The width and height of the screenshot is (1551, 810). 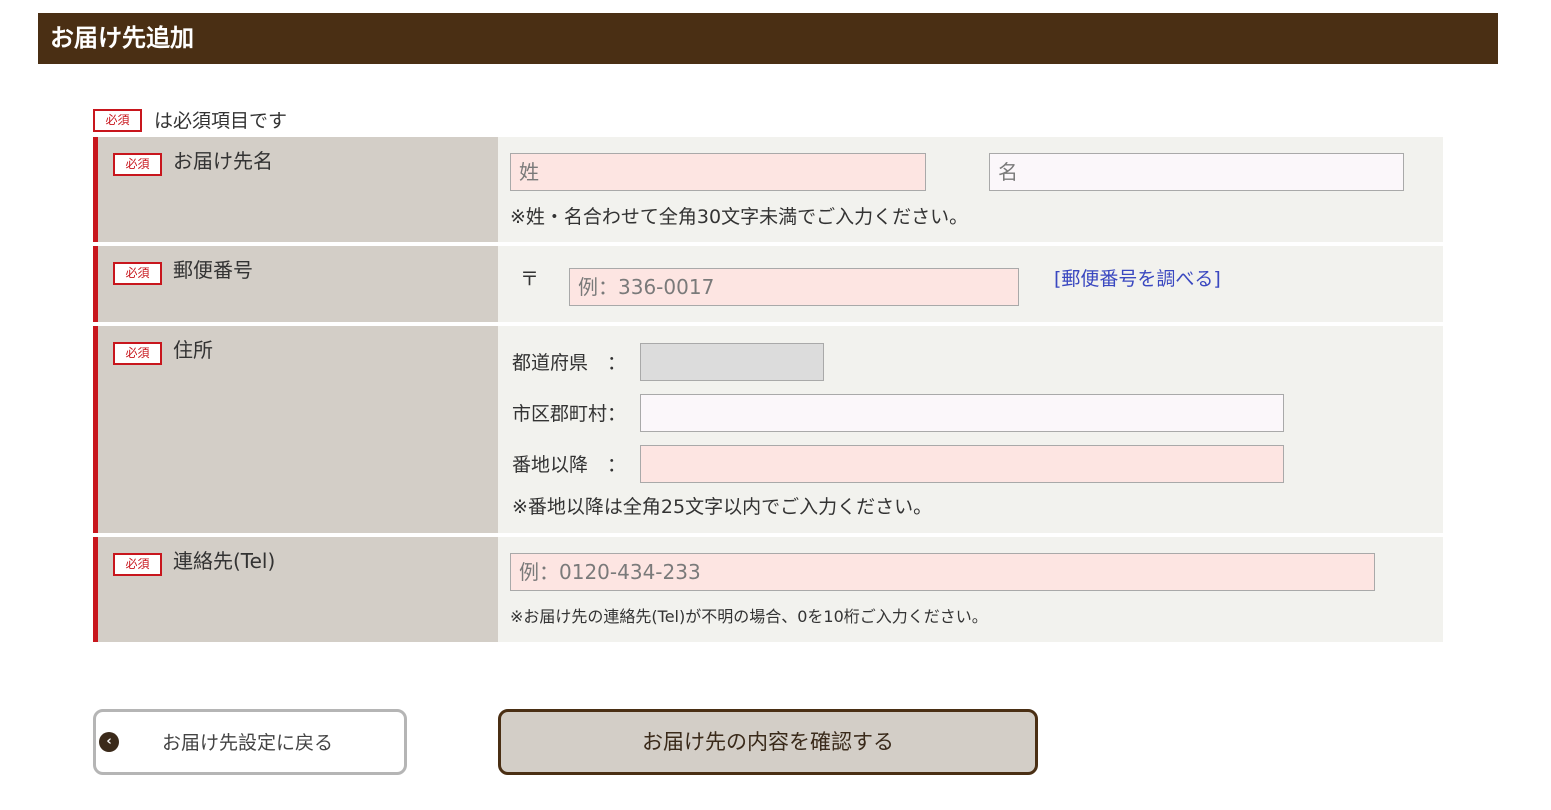 I want to click on page-title: お届け先追加, so click(x=122, y=37).